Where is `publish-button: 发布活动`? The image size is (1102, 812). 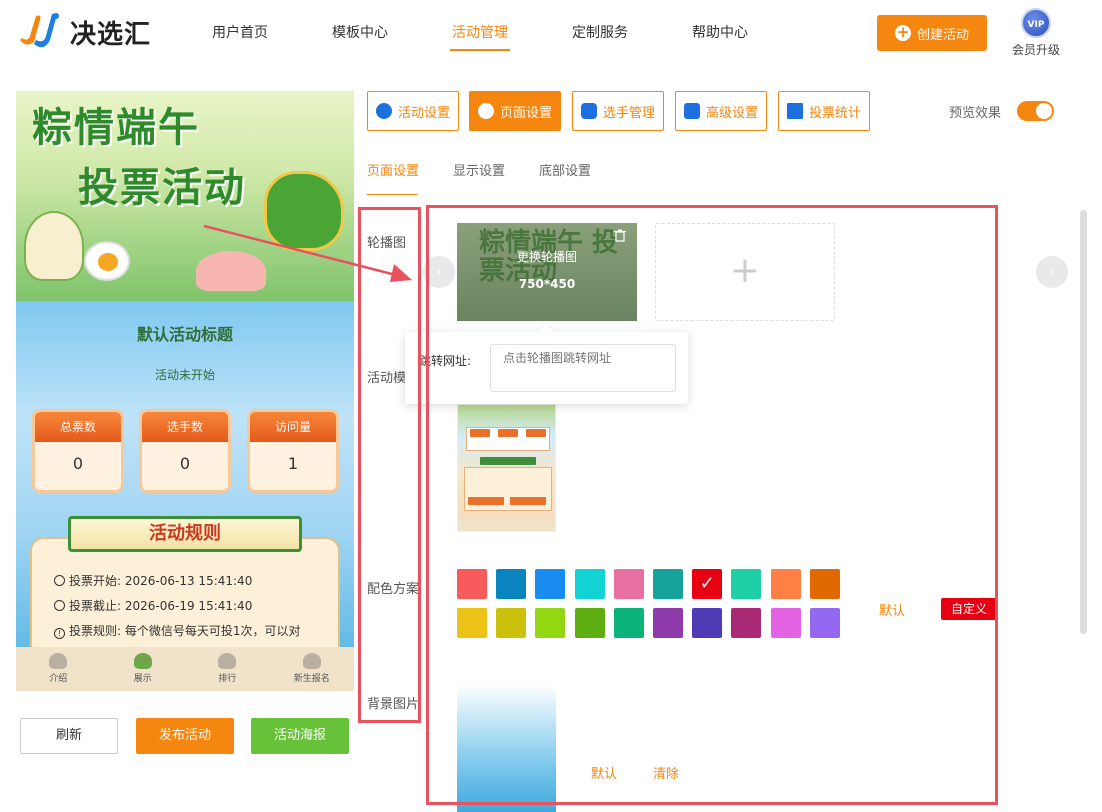
publish-button: 发布活动 is located at coordinates (185, 736).